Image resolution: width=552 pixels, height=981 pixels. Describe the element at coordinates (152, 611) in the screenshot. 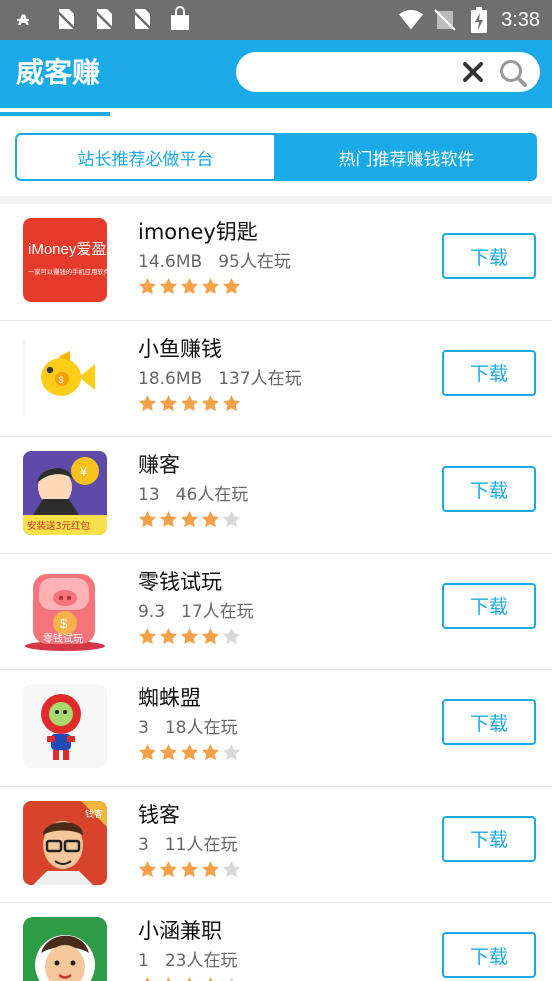

I see `app-size: 9.3` at that location.